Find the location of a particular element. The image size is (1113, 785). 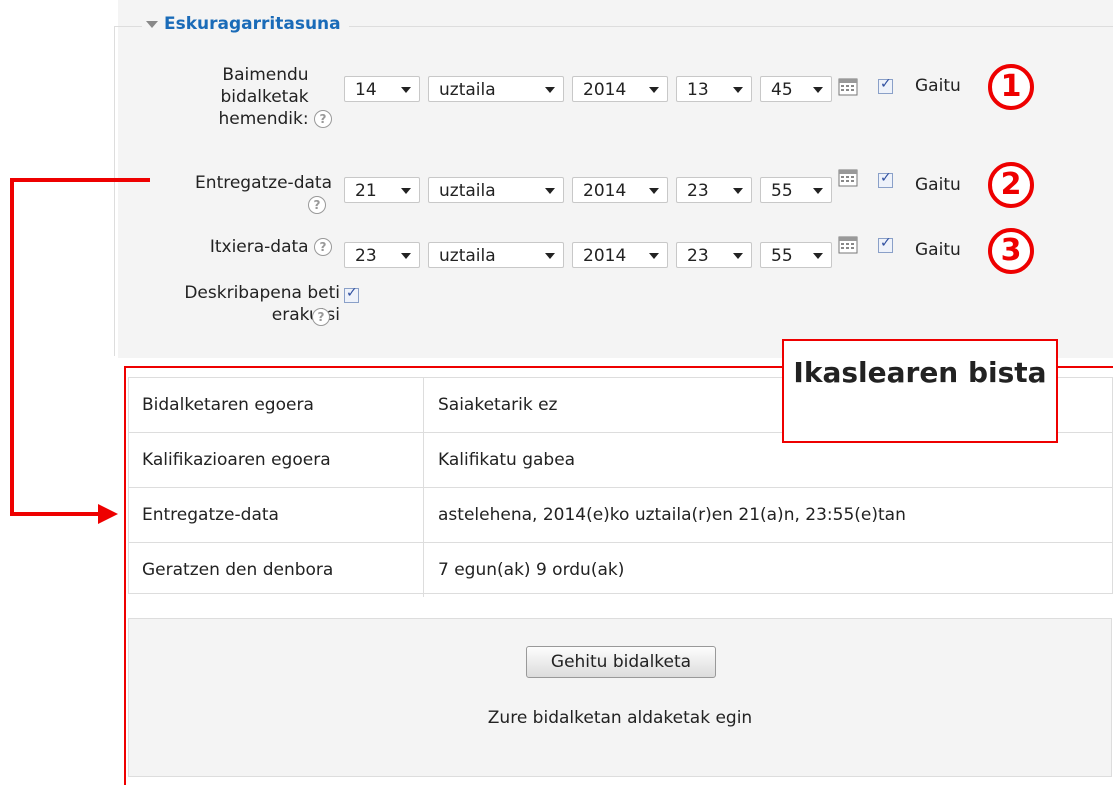

add-submission-button: Gehitu bidalketa is located at coordinates (621, 662).